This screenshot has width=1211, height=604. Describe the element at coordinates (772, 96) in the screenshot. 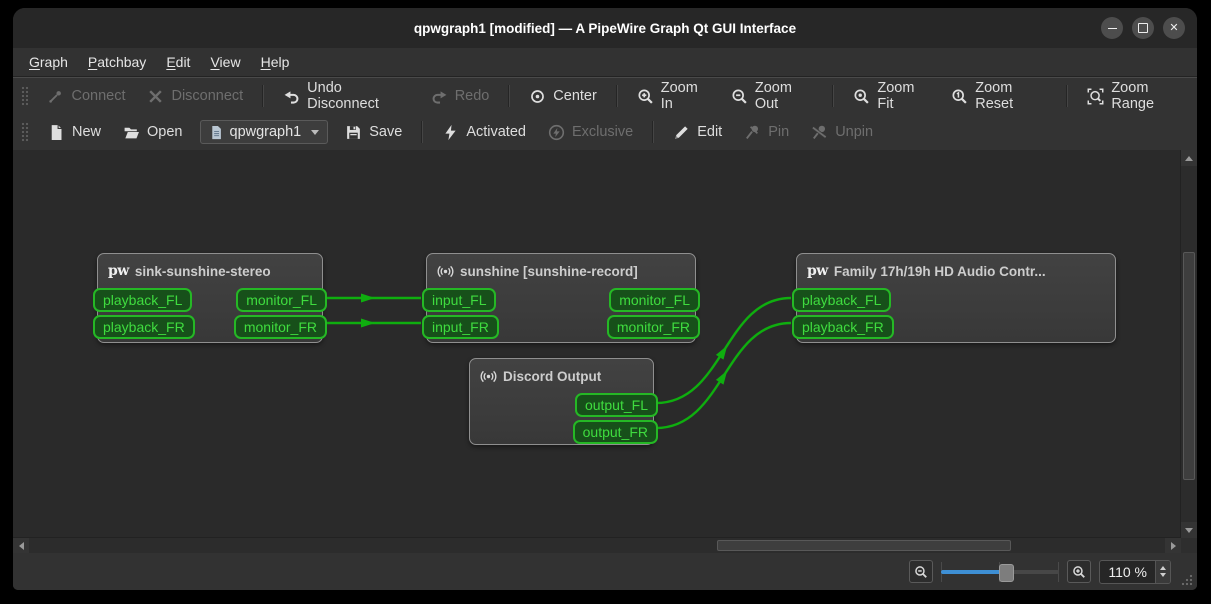

I see `zoom-out-button: Zoom Out` at that location.